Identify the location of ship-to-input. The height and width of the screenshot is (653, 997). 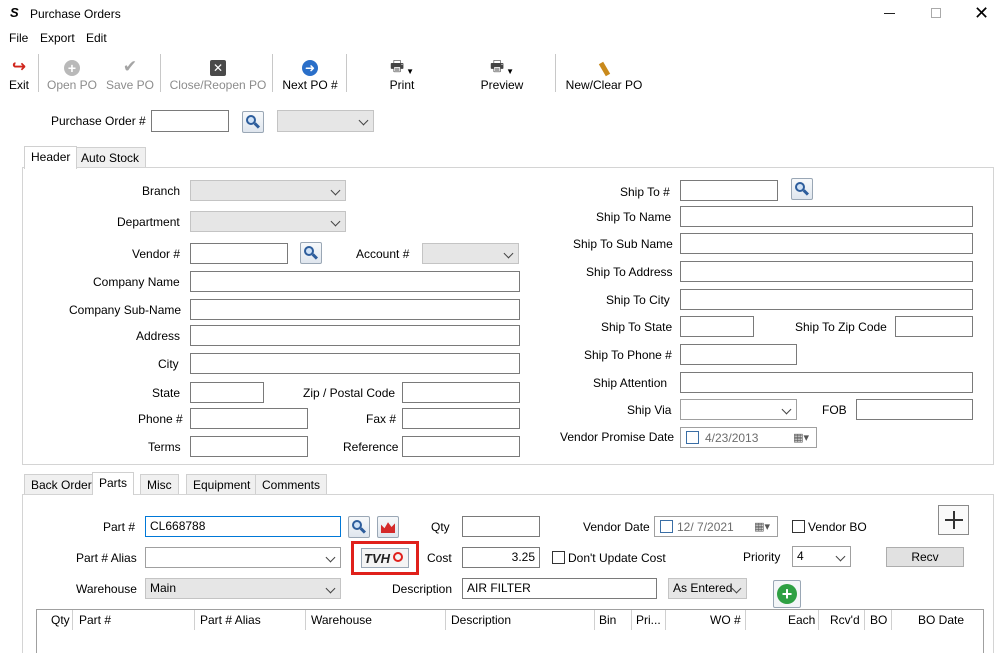
(729, 190).